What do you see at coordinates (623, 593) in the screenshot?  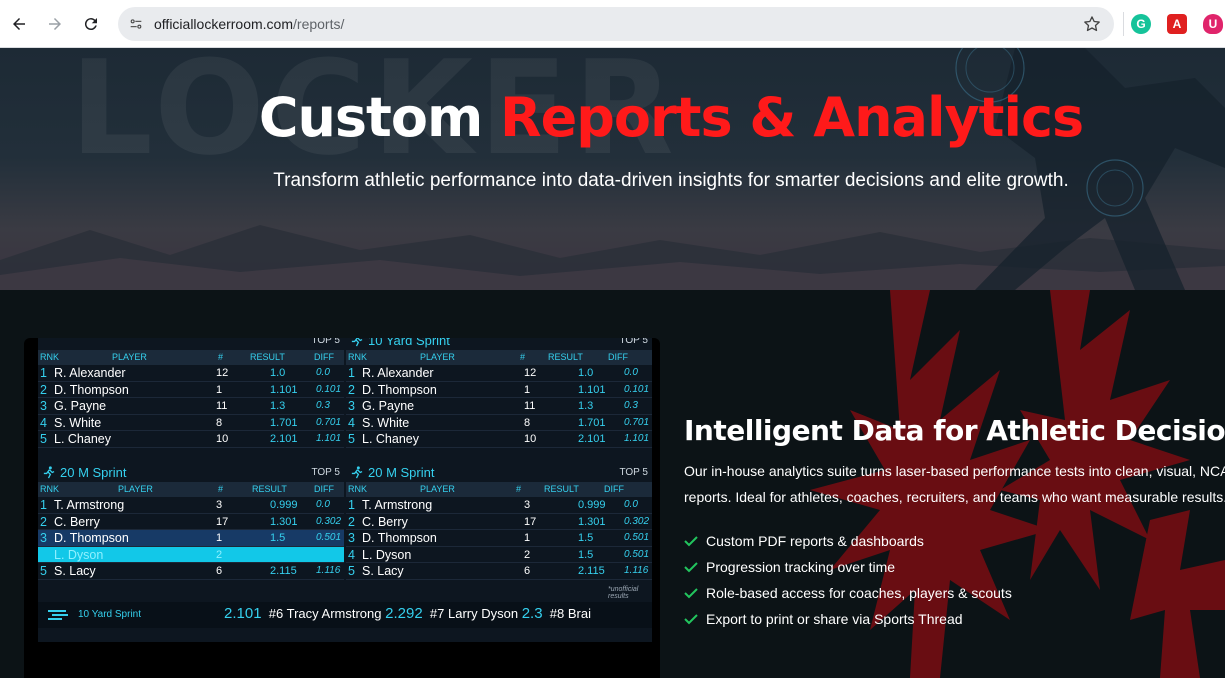 I see `unofficial-note: *unofficial results` at bounding box center [623, 593].